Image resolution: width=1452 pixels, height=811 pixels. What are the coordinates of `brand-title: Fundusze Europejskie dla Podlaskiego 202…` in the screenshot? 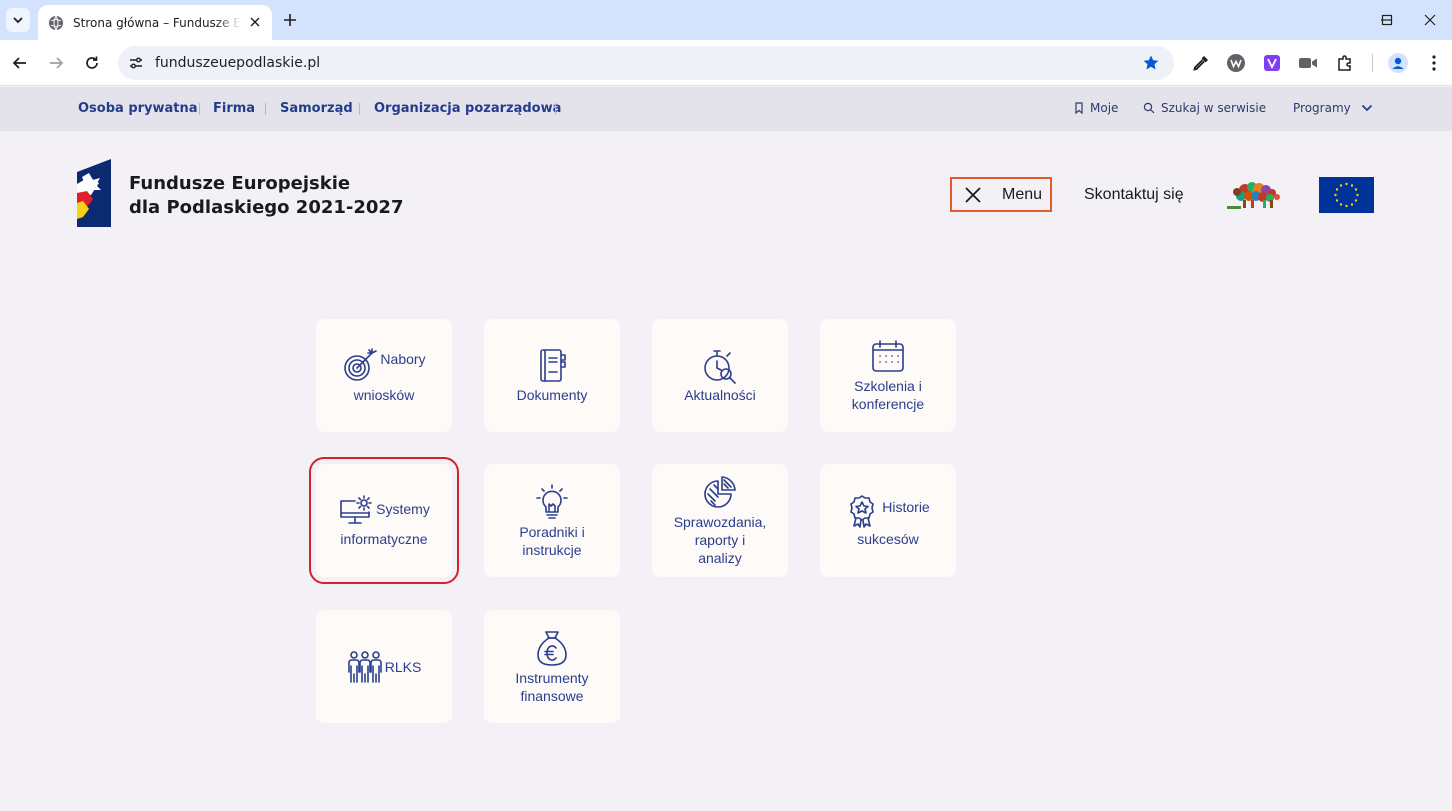 It's located at (266, 196).